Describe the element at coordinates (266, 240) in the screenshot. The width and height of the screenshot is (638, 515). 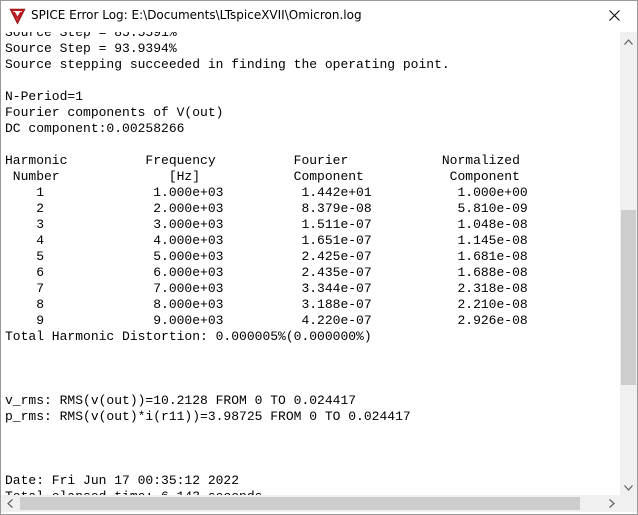
I see `log-line: 4 4.000e+03 1.651e-07 1.145e-08` at that location.